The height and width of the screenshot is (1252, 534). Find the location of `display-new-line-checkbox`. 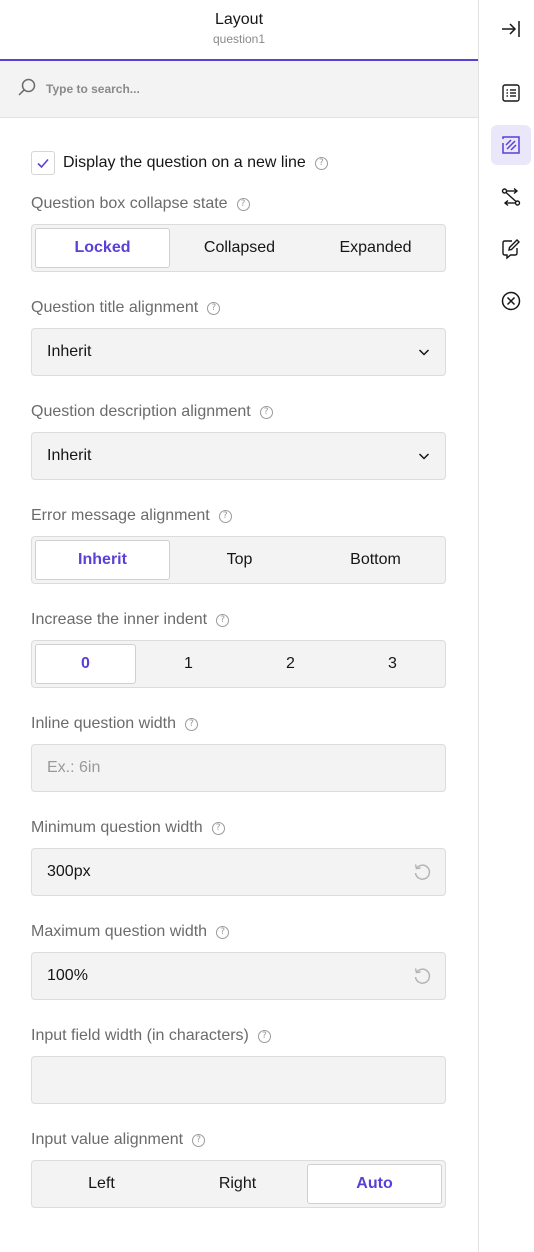

display-new-line-checkbox is located at coordinates (43, 163).